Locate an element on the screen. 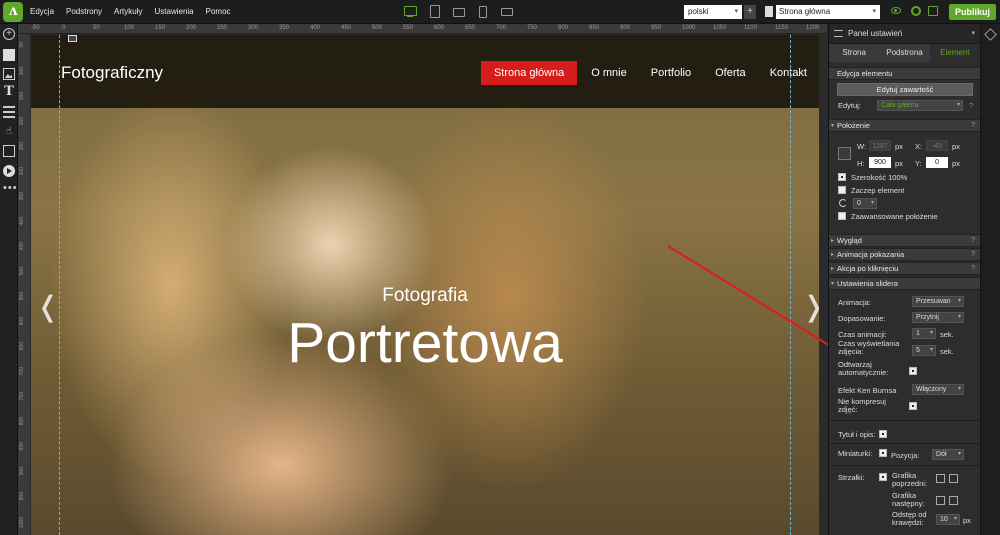  rotate-select: 0 ▾ is located at coordinates (865, 203).